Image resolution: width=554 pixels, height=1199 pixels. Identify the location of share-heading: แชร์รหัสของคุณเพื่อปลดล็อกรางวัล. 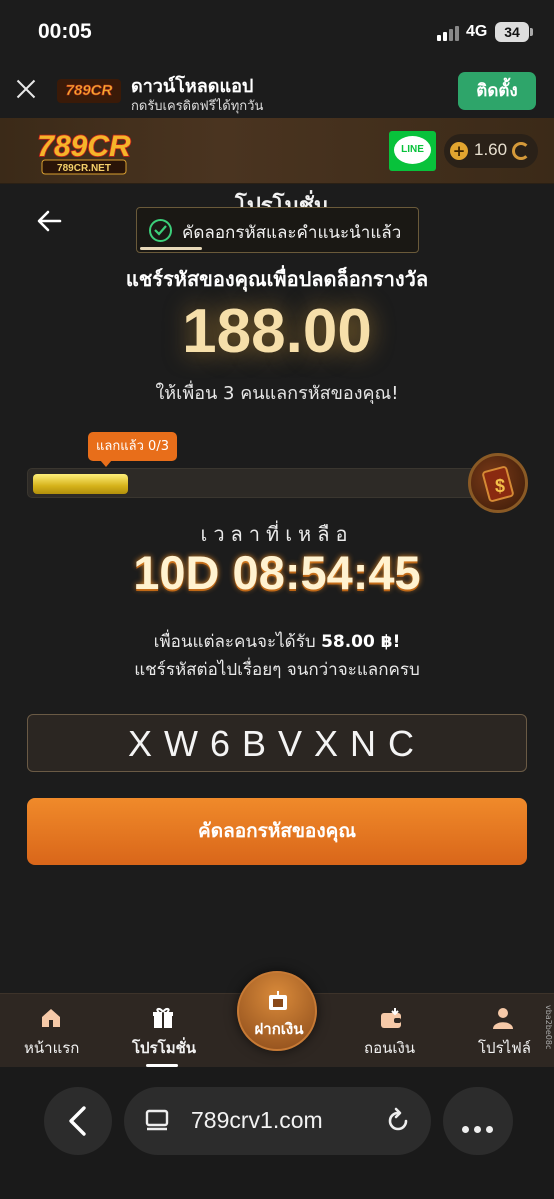
(277, 279).